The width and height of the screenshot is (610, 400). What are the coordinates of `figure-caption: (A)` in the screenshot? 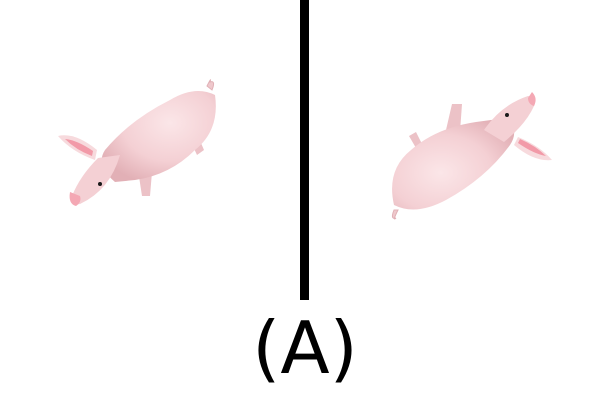 It's located at (305, 348).